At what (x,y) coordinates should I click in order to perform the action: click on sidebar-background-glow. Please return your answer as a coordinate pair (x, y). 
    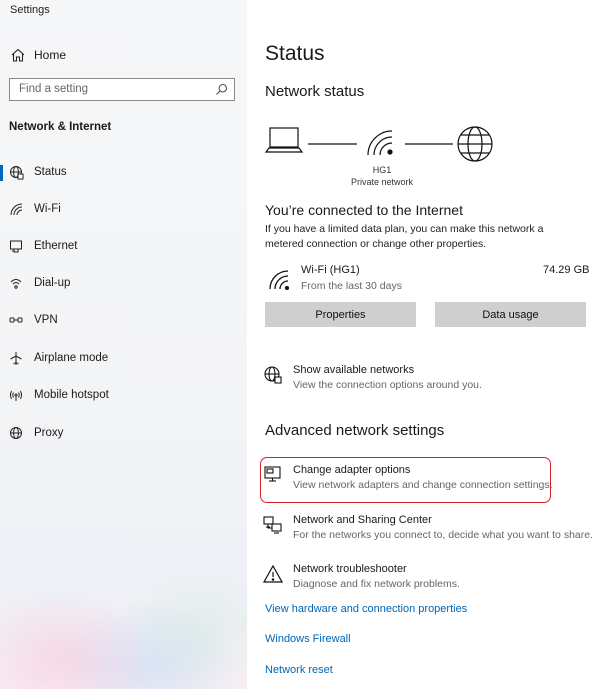
    Looking at the image, I should click on (123, 599).